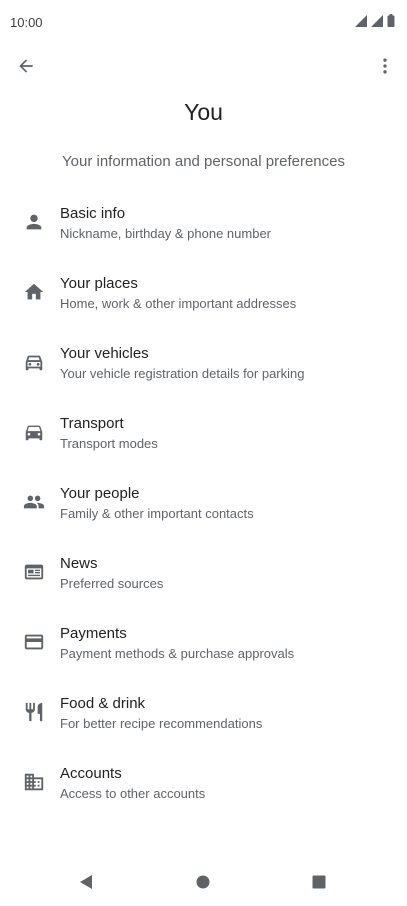  I want to click on settings-item-accounts: Accounts Access to other accounts, so click(203, 787).